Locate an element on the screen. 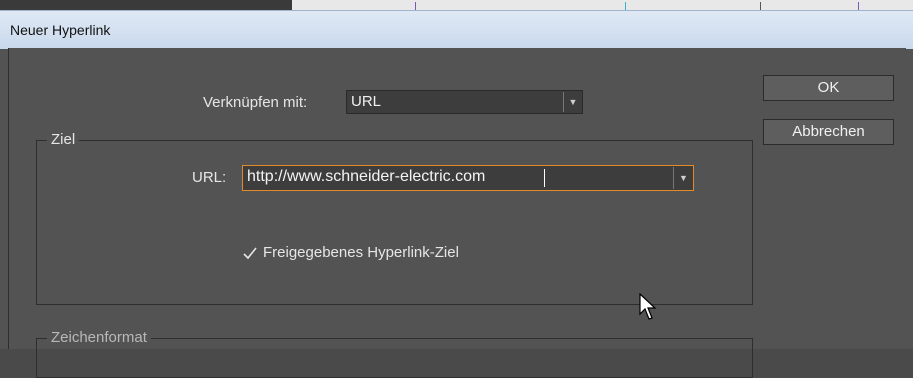  url-value: http://www.schneider-electric.com is located at coordinates (366, 176).